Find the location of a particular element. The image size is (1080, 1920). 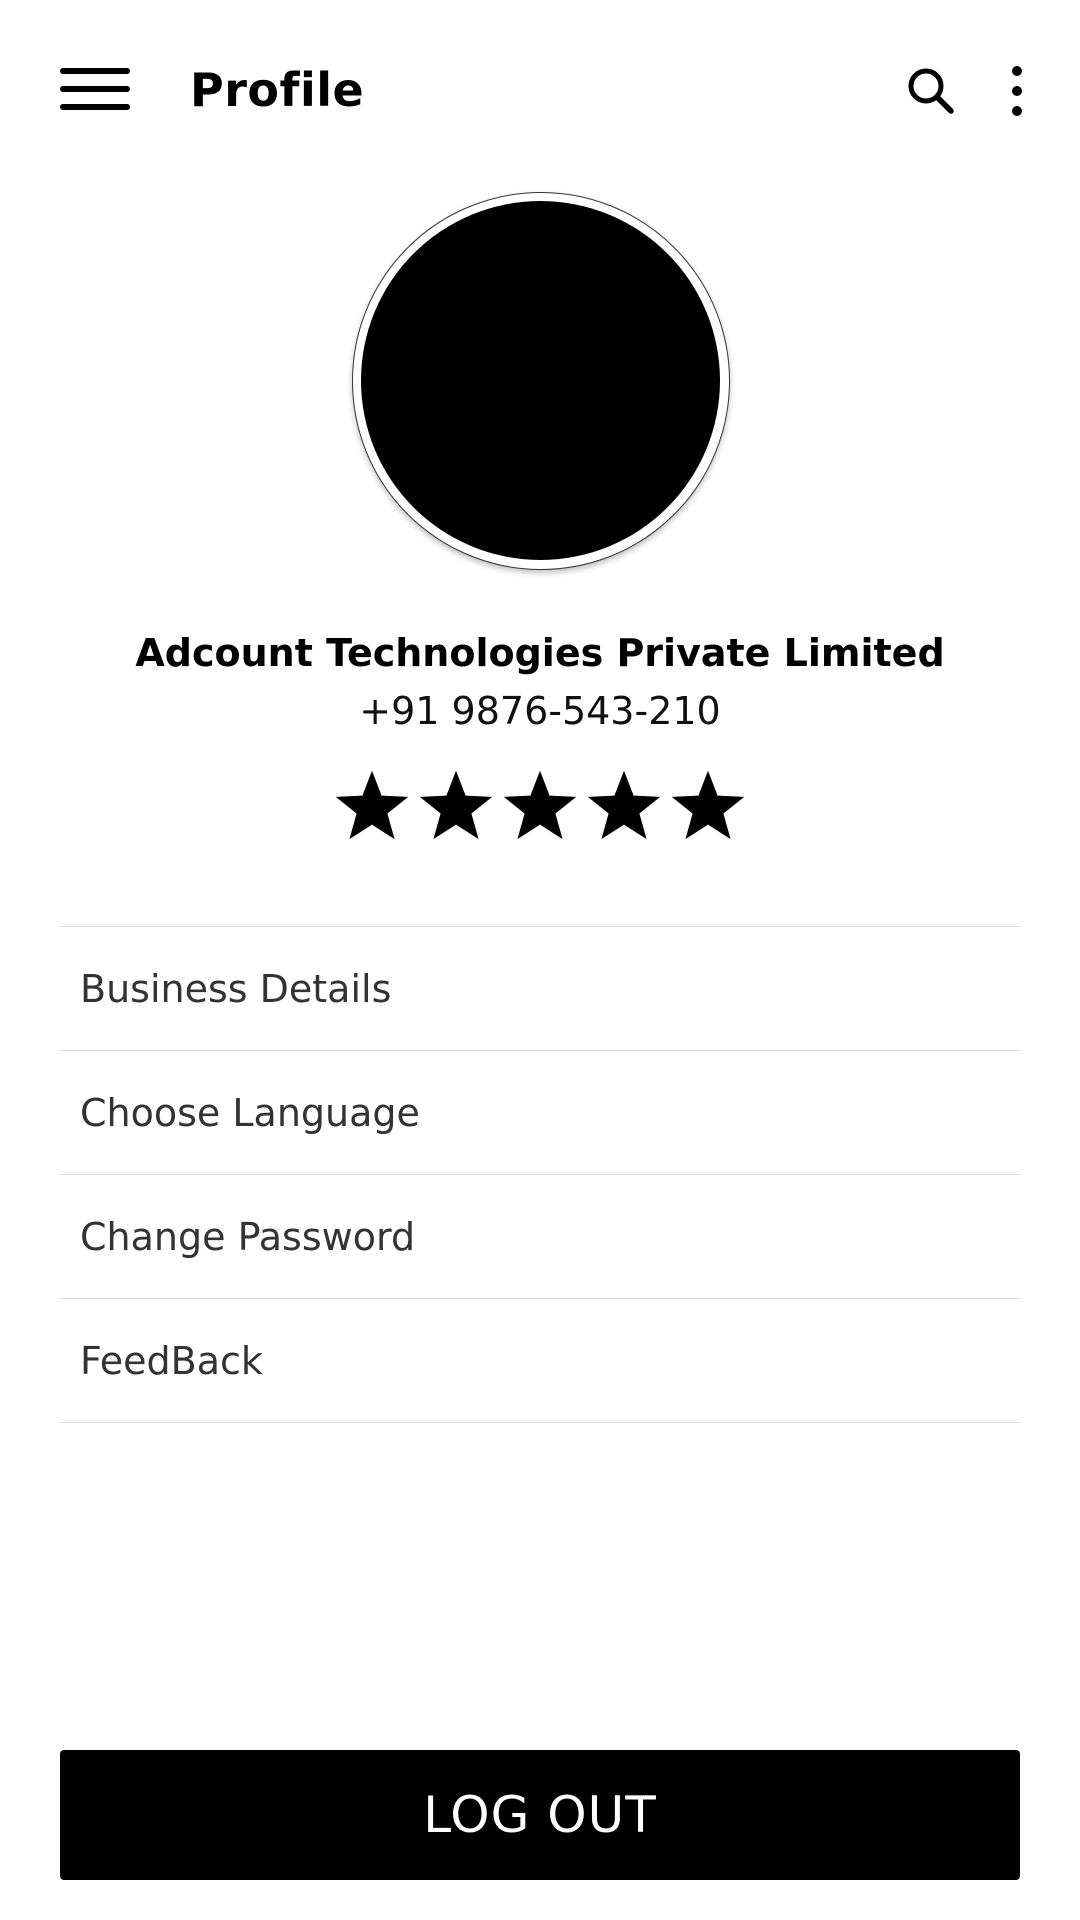

page-title: Profile is located at coordinates (277, 90).